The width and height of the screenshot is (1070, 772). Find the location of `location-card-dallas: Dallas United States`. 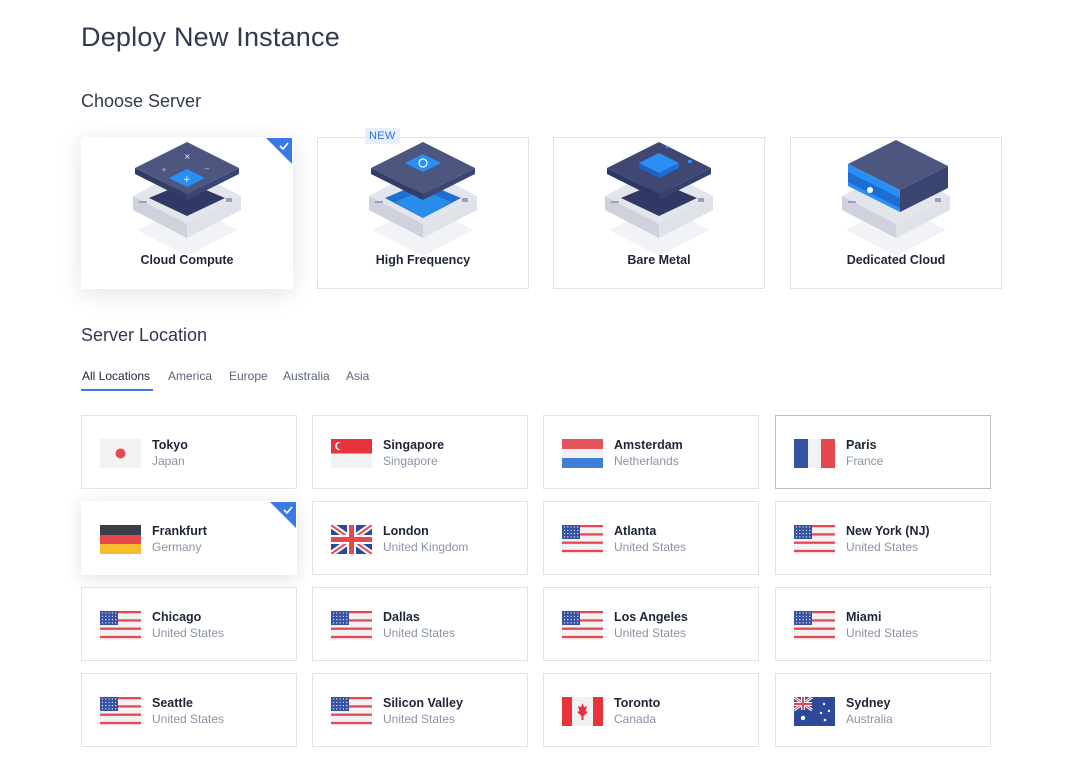

location-card-dallas: Dallas United States is located at coordinates (420, 624).